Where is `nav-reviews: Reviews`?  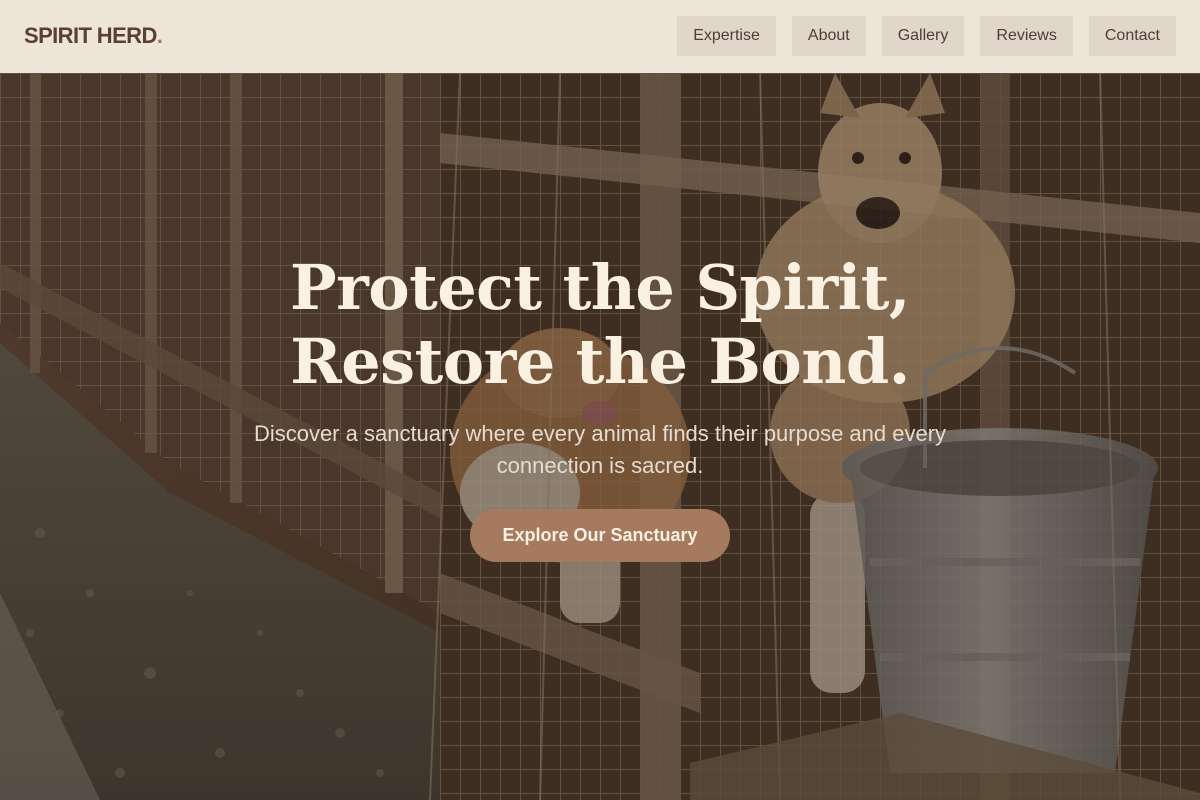
nav-reviews: Reviews is located at coordinates (1026, 36).